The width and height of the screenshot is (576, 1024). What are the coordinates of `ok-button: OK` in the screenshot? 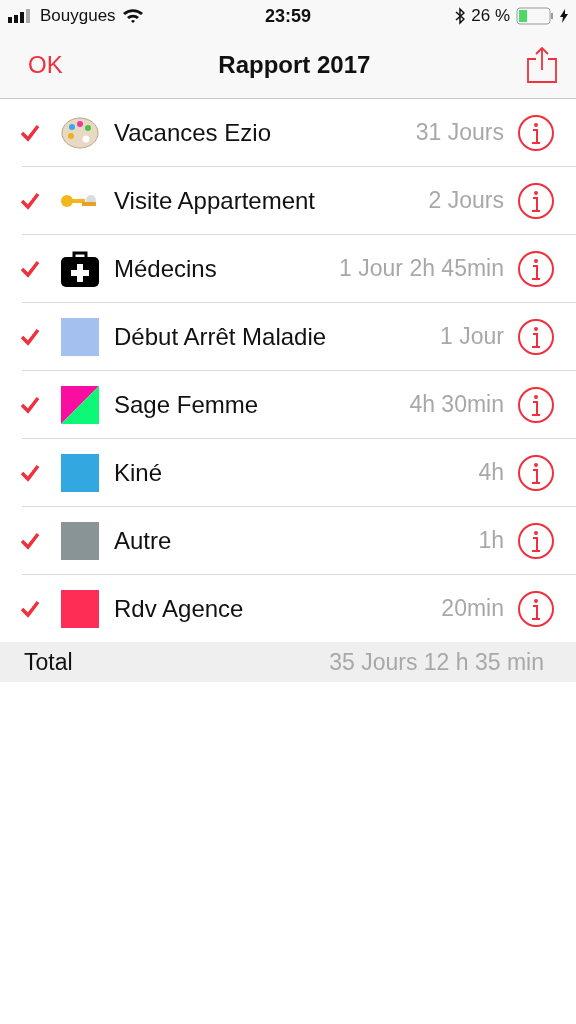 It's located at (45, 65).